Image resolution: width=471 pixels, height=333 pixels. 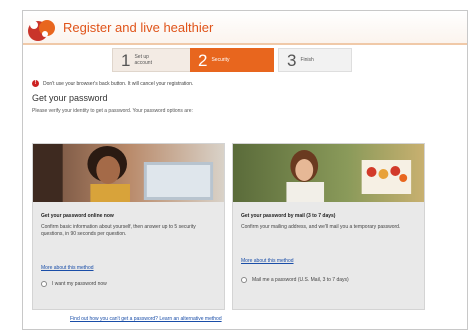 I want to click on step-label: Set up account, so click(x=143, y=60).